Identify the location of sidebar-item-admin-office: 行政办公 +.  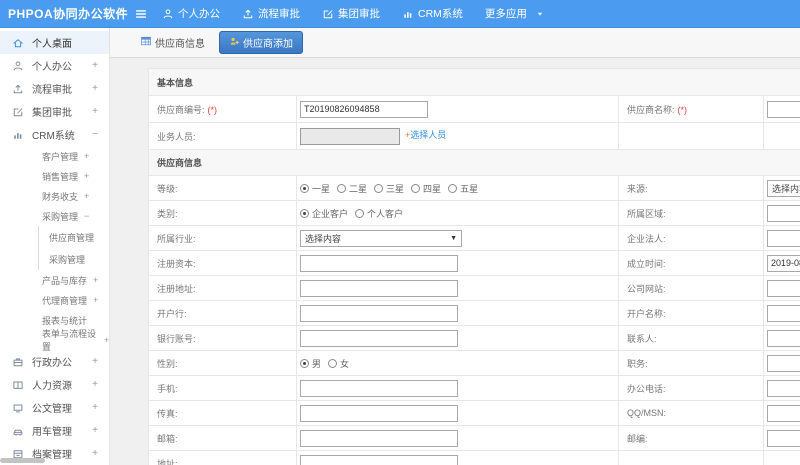
(54, 361).